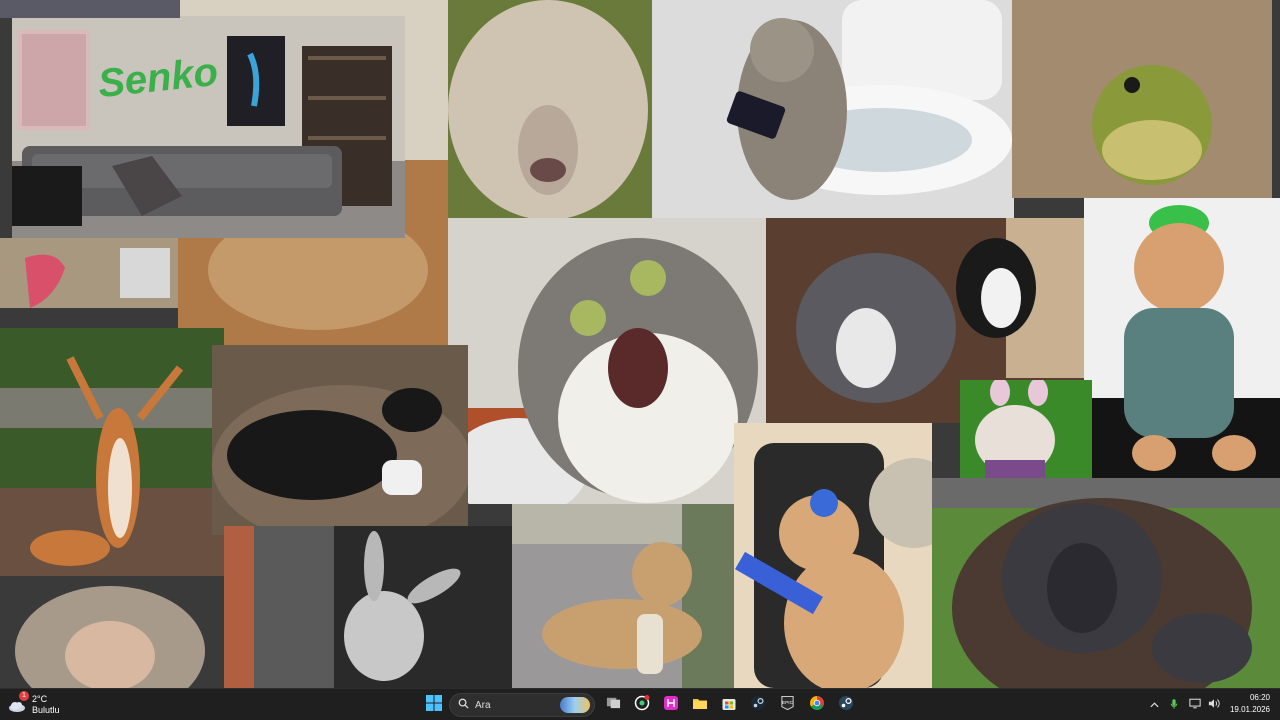 The image size is (1280, 720). I want to click on store-icon, so click(729, 705).